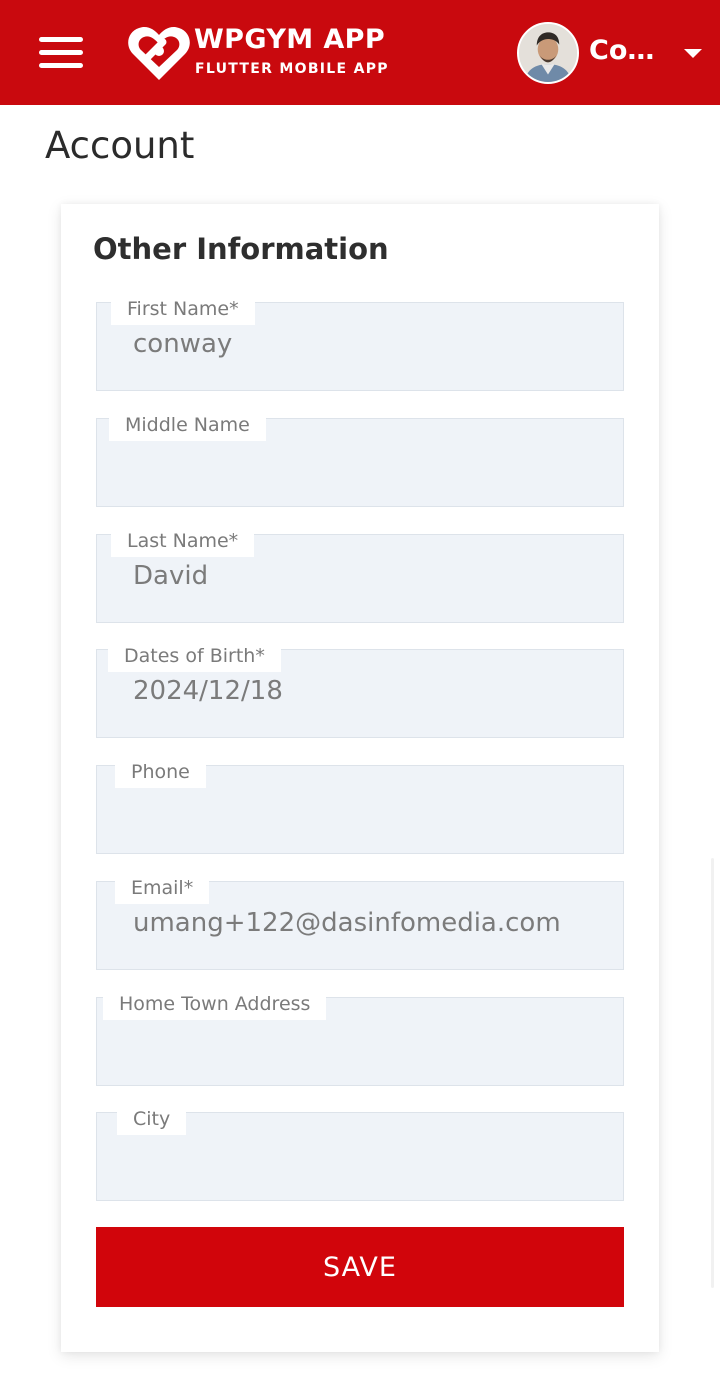 The width and height of the screenshot is (720, 1399). Describe the element at coordinates (241, 249) in the screenshot. I see `section-title: Other Information` at that location.